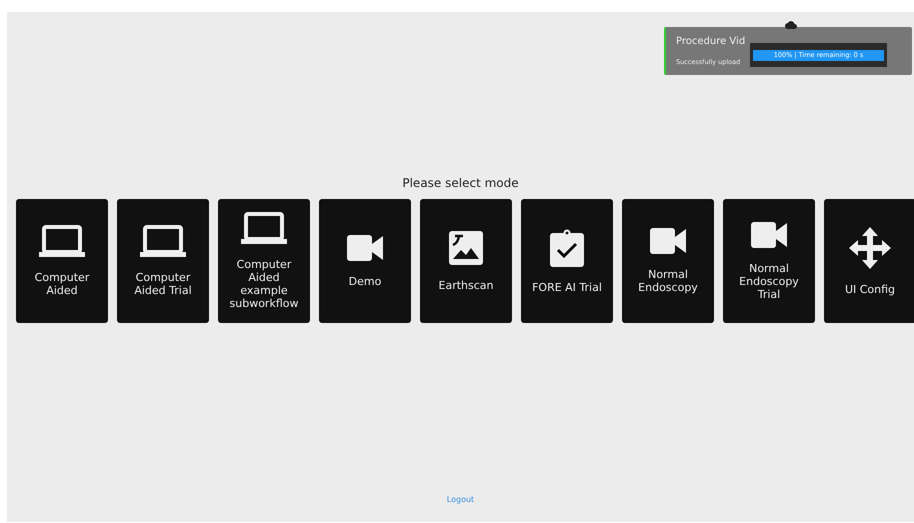 The height and width of the screenshot is (523, 914). I want to click on mode-card: Computer Aided Trial, so click(163, 261).